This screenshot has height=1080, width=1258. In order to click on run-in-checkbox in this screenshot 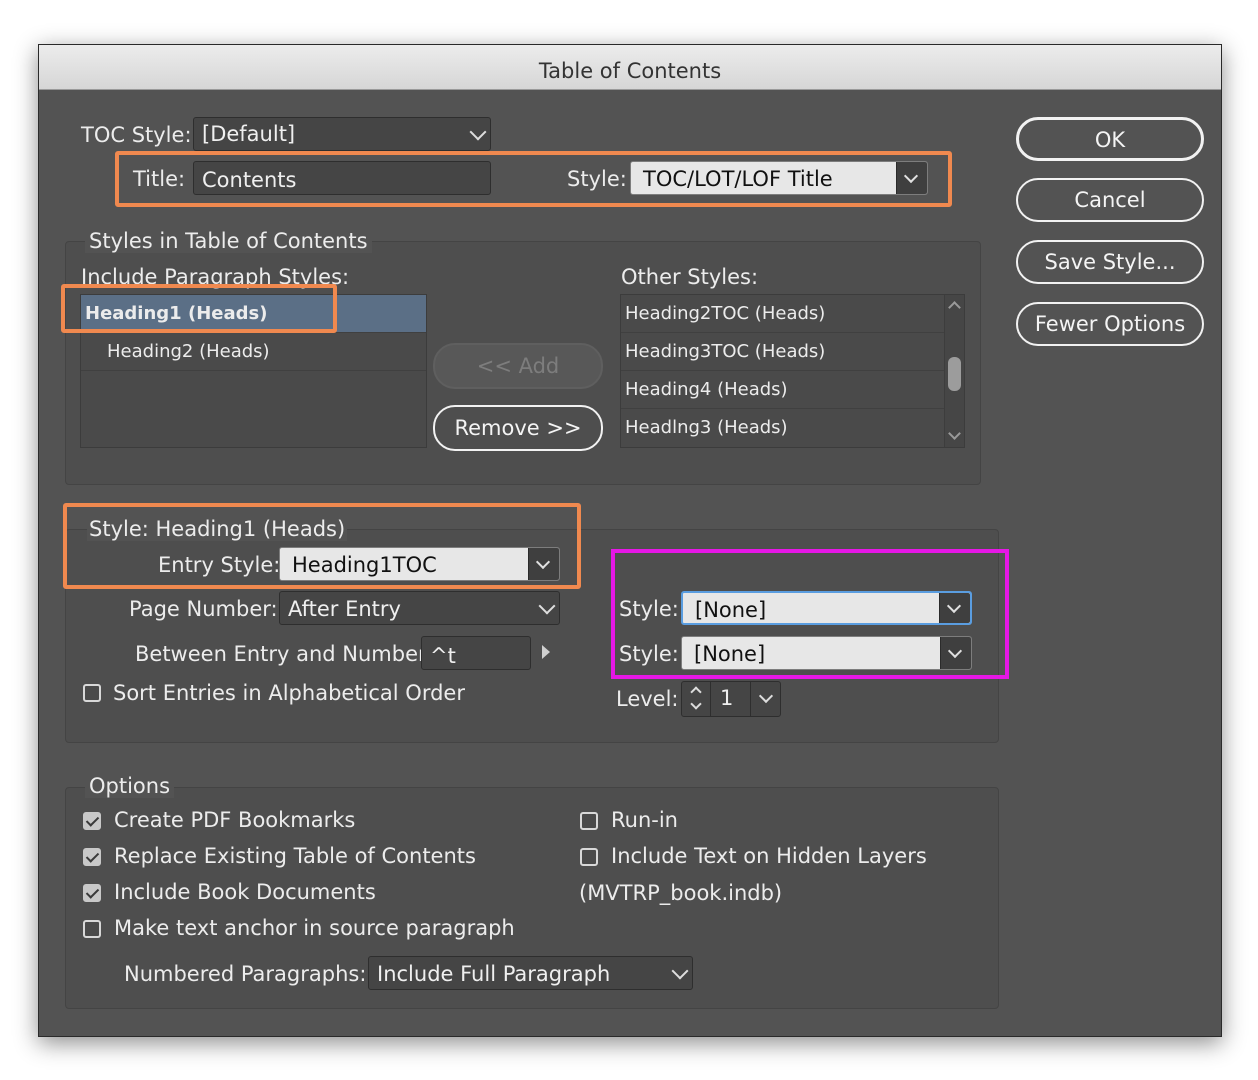, I will do `click(589, 821)`.